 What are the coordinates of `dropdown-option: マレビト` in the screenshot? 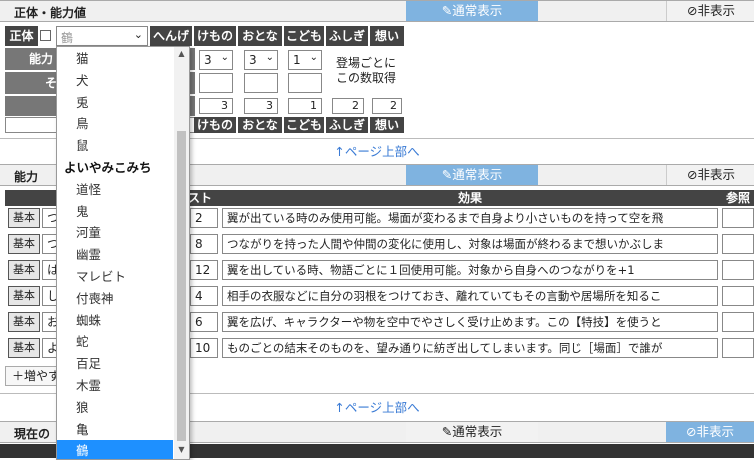 It's located at (115, 277).